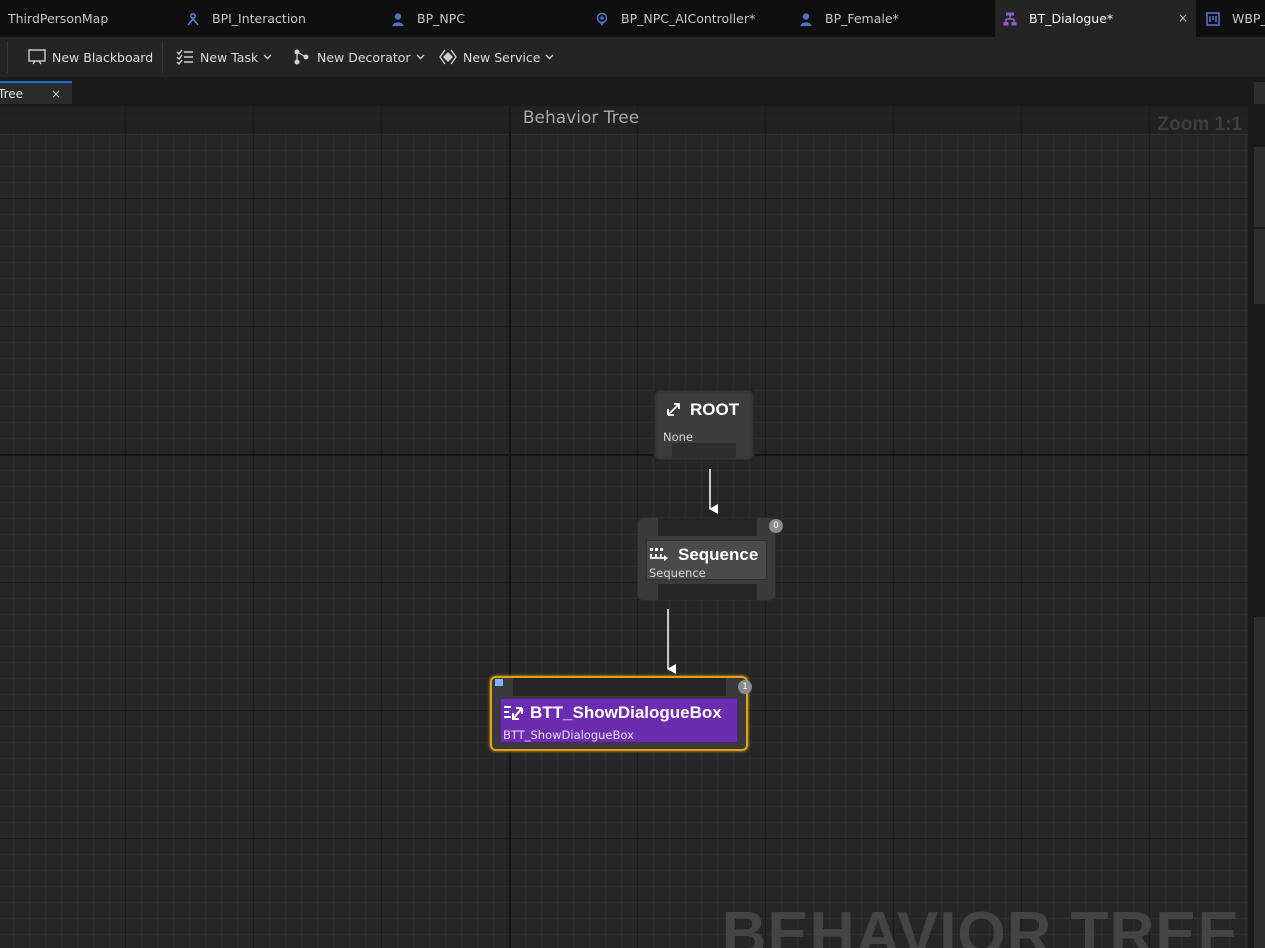  I want to click on tab-bp-female: BP_Female*, so click(849, 18).